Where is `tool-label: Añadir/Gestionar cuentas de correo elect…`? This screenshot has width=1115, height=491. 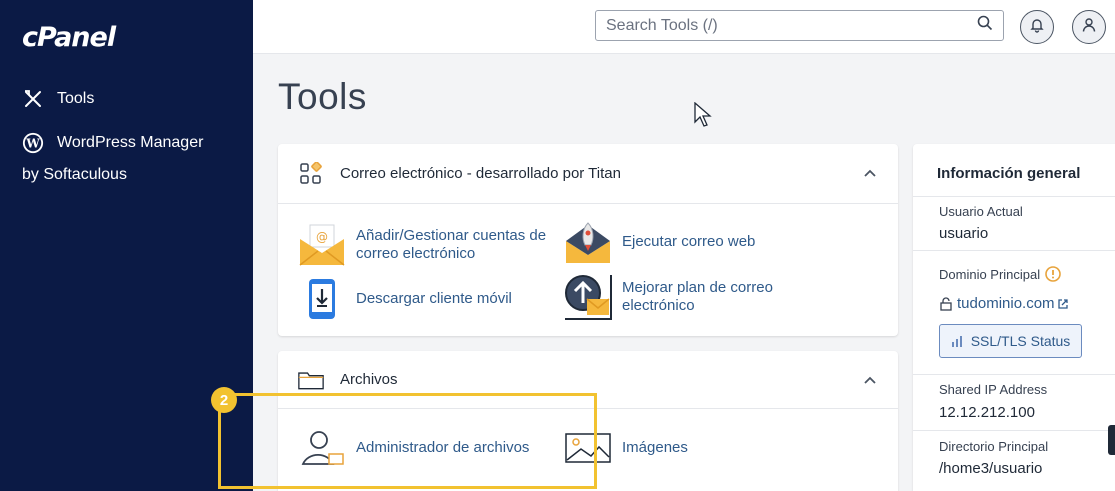
tool-label: Añadir/Gestionar cuentas de correo elect… is located at coordinates (451, 244).